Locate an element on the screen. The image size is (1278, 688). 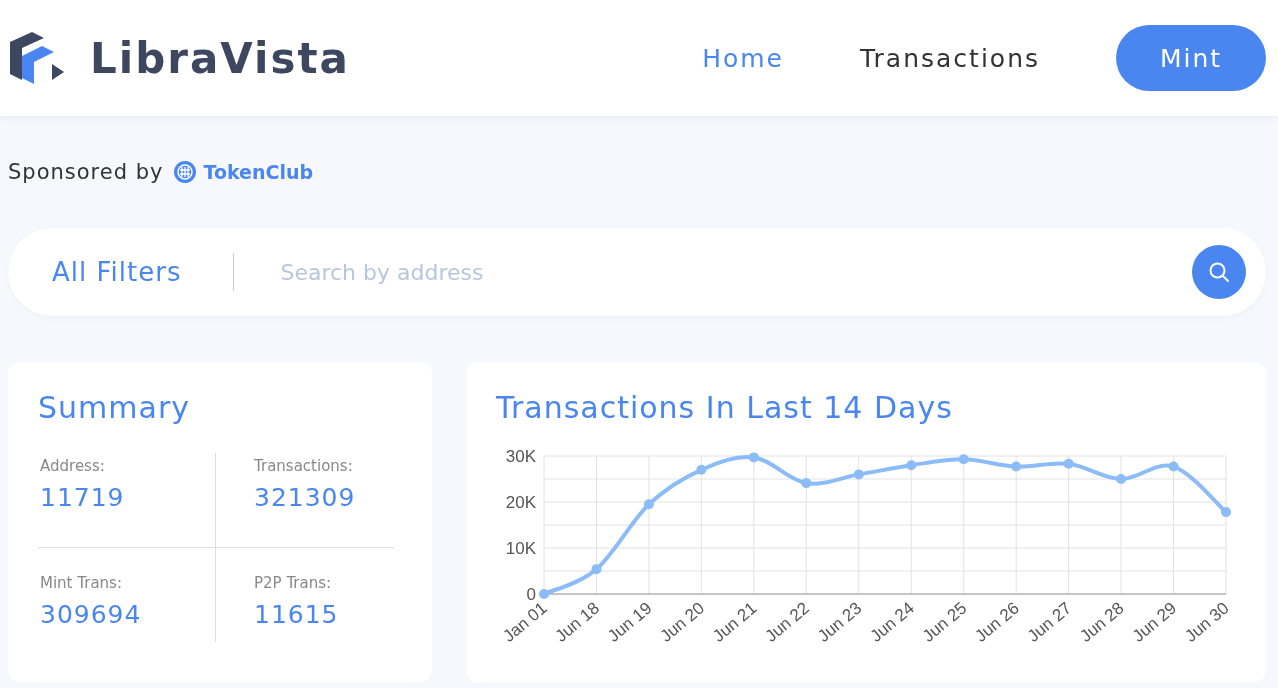
stat-value: 321309 is located at coordinates (305, 497).